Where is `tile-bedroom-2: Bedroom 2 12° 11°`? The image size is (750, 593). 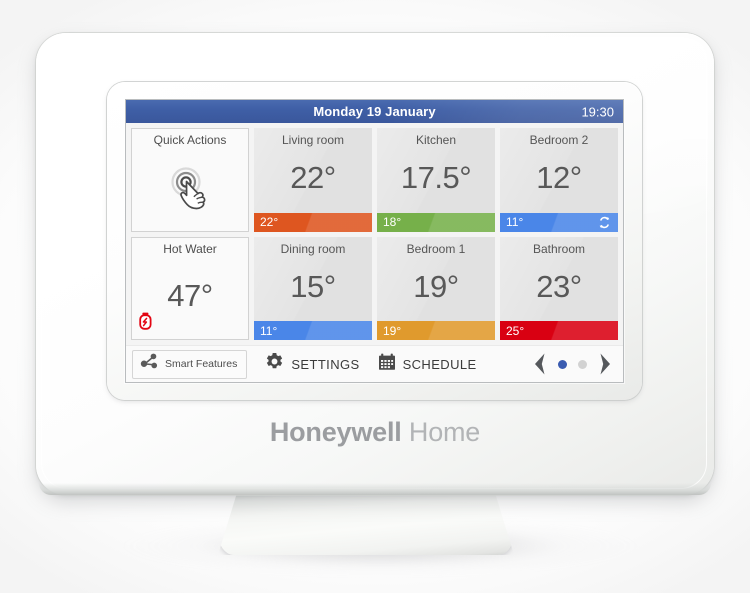
tile-bedroom-2: Bedroom 2 12° 11° is located at coordinates (559, 180).